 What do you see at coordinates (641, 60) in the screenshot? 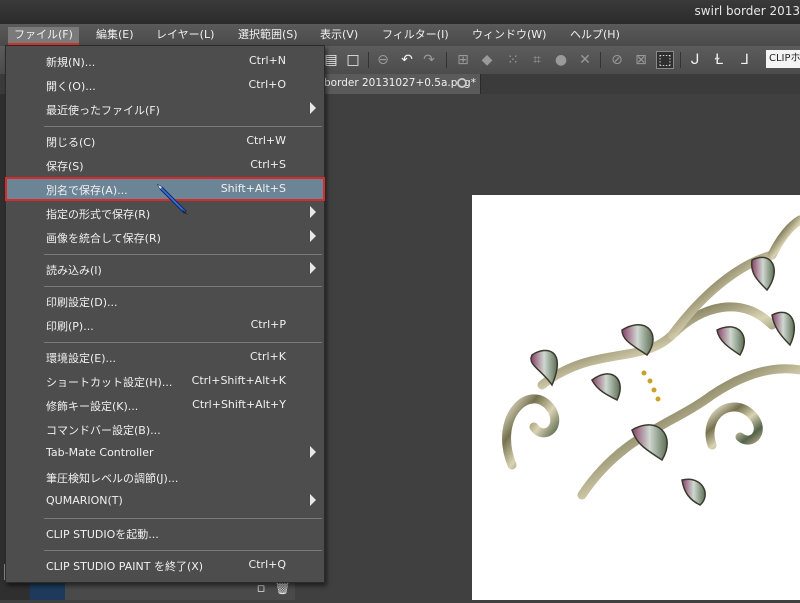
I see `ruler-visibility-icon: ⊠` at bounding box center [641, 60].